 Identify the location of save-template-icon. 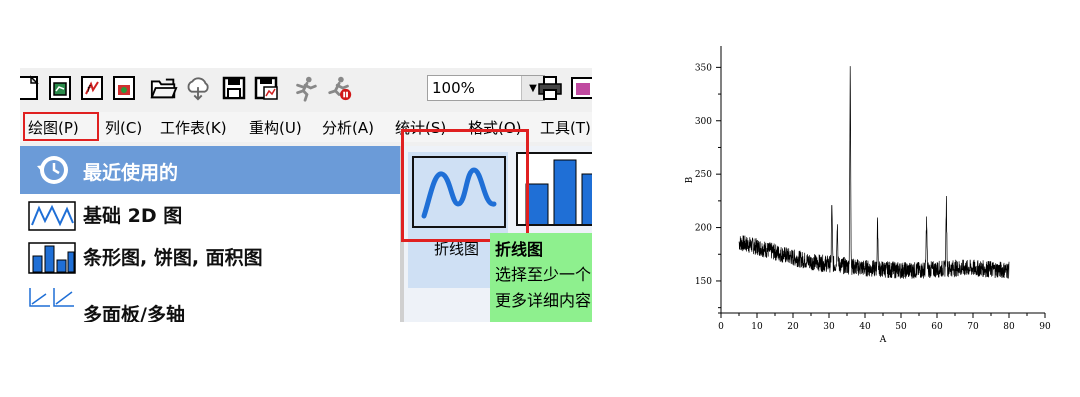
(266, 88).